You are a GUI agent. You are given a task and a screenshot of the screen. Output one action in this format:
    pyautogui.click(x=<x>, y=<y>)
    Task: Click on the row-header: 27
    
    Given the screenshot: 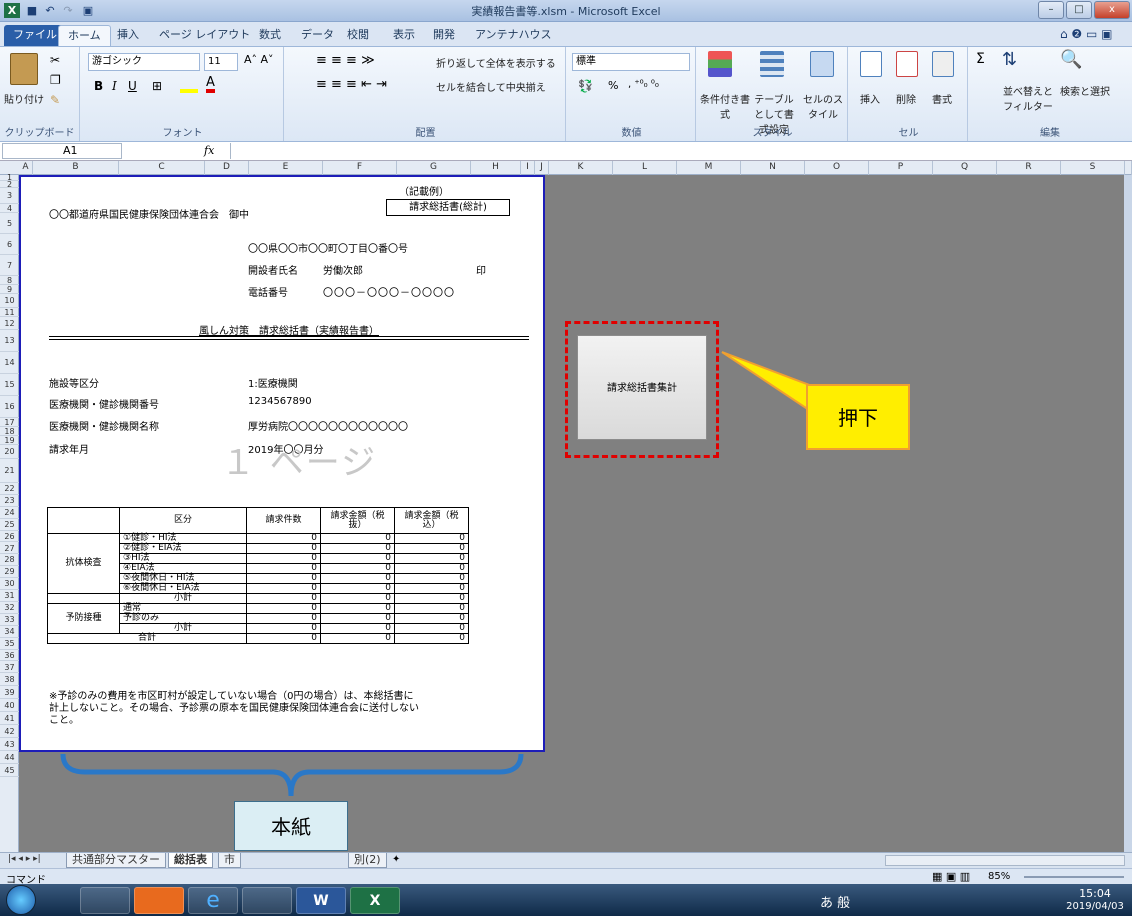 What is the action you would take?
    pyautogui.click(x=9, y=549)
    